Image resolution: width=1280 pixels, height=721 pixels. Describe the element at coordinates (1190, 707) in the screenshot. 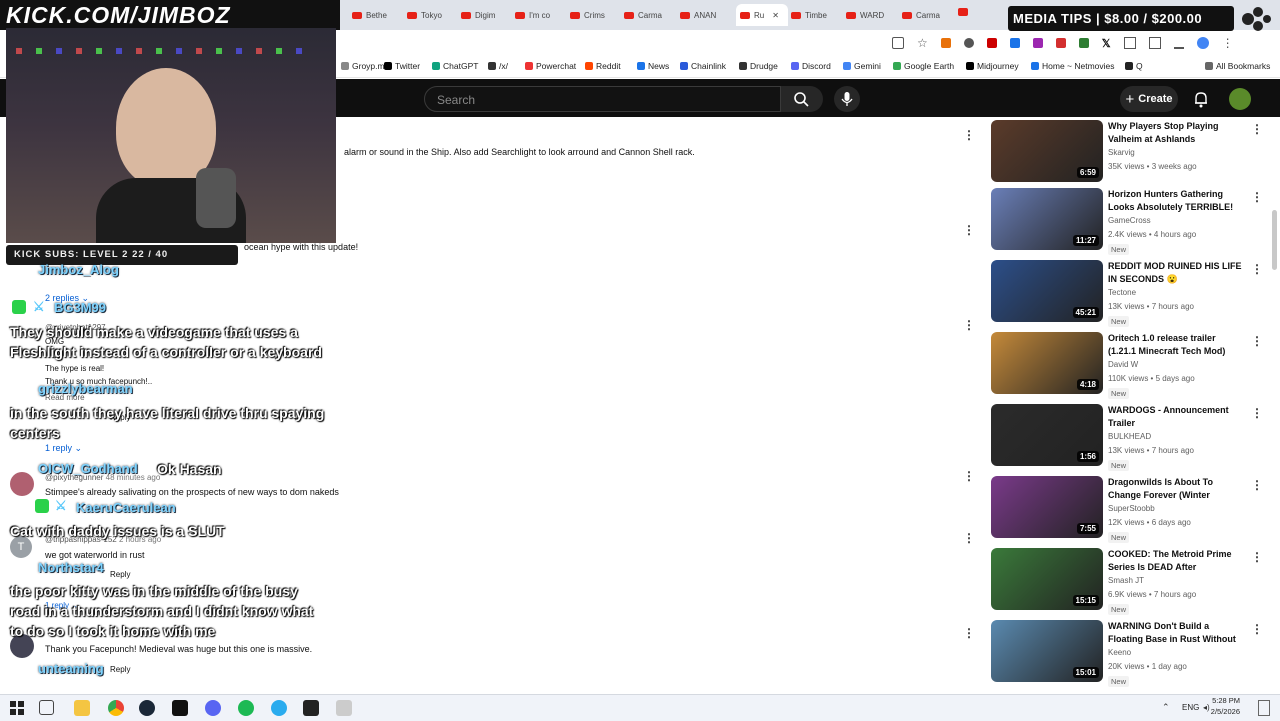

I see `language-indicator: ENG` at that location.